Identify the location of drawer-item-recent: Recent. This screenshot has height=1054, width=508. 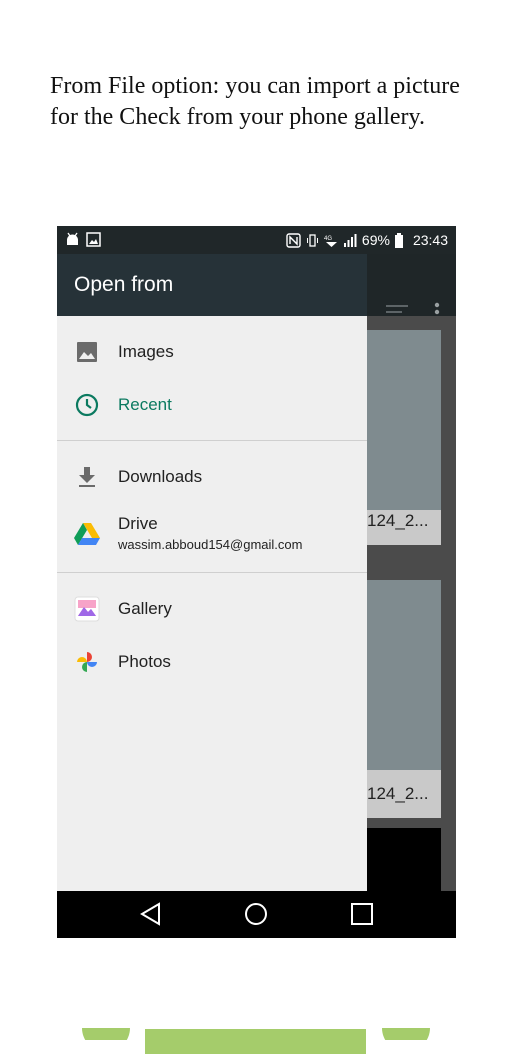
(212, 405).